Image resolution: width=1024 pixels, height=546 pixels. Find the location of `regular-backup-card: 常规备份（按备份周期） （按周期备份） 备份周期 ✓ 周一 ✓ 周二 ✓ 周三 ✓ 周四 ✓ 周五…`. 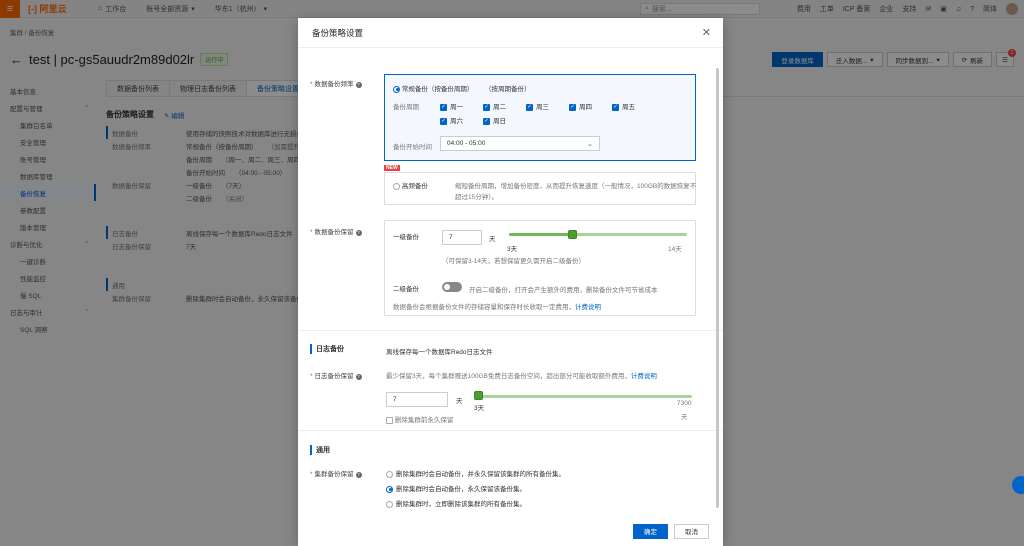

regular-backup-card: 常规备份（按备份周期） （按周期备份） 备份周期 ✓ 周一 ✓ 周二 ✓ 周三 ✓ 周四 ✓ 周五… is located at coordinates (540, 117).